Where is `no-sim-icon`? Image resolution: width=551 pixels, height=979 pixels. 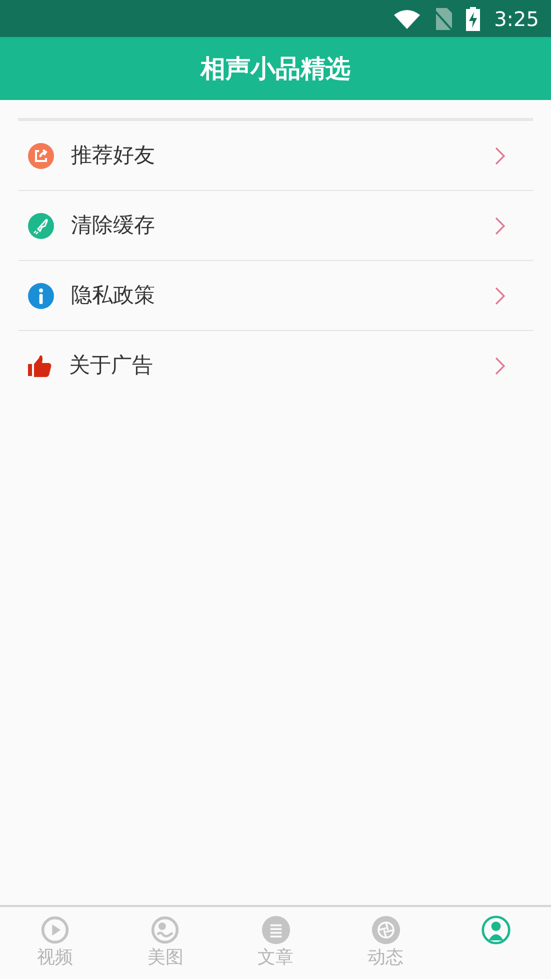 no-sim-icon is located at coordinates (443, 19).